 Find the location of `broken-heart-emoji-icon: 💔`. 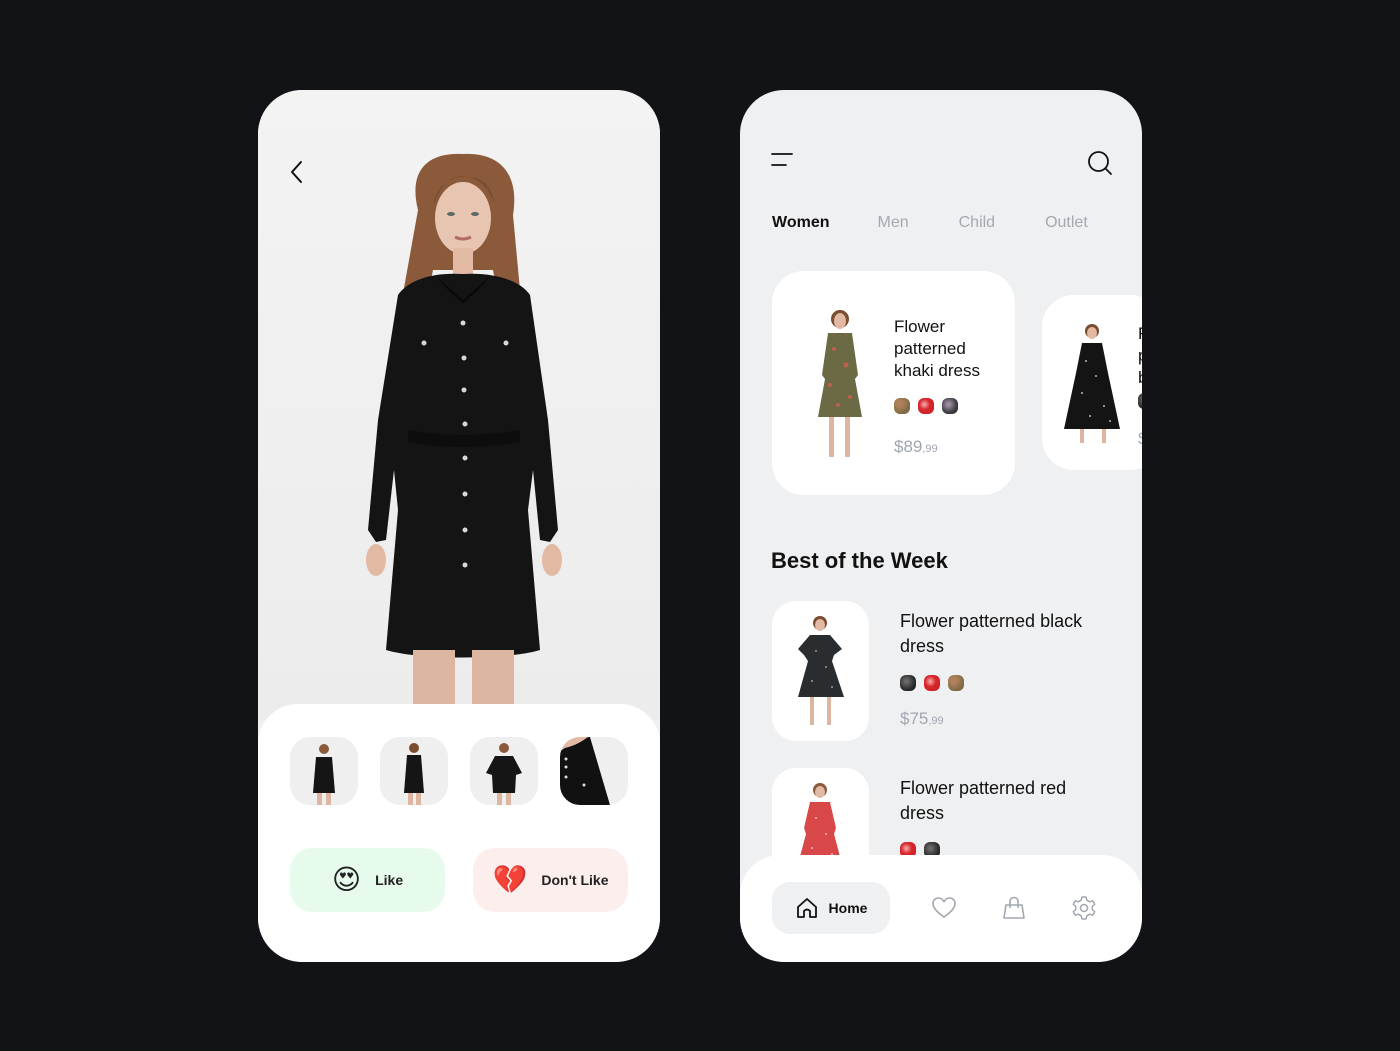

broken-heart-emoji-icon: 💔 is located at coordinates (510, 879).